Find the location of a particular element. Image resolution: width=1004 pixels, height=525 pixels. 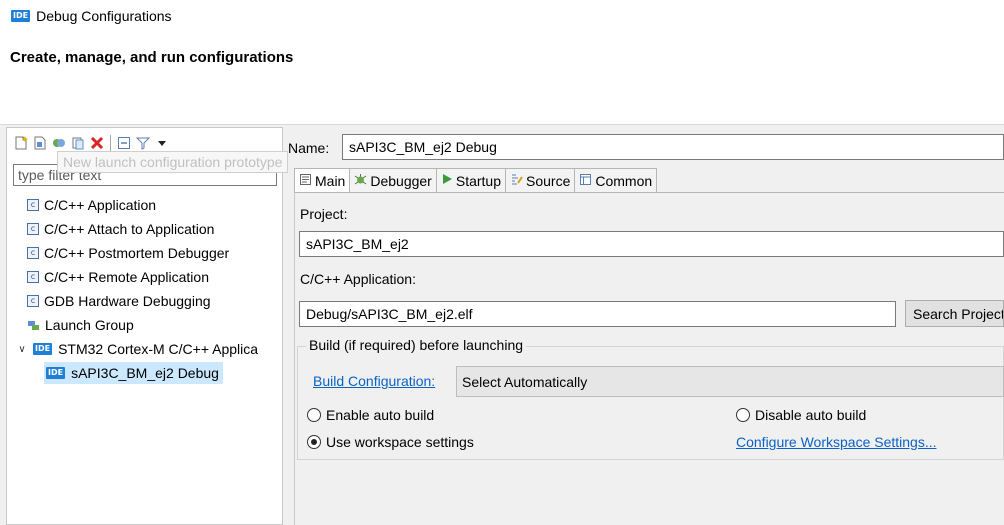

tree-item-label: C/C++ Attach to Application is located at coordinates (129, 229).